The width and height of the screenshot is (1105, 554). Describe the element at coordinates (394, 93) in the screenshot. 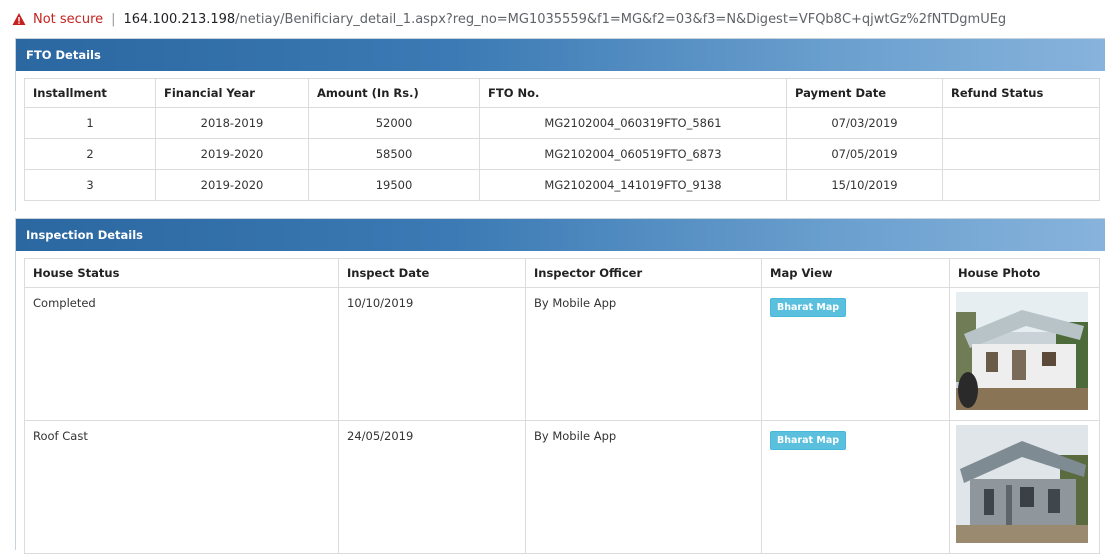

I see `fto-col-amount: Amount (In Rs.)` at that location.